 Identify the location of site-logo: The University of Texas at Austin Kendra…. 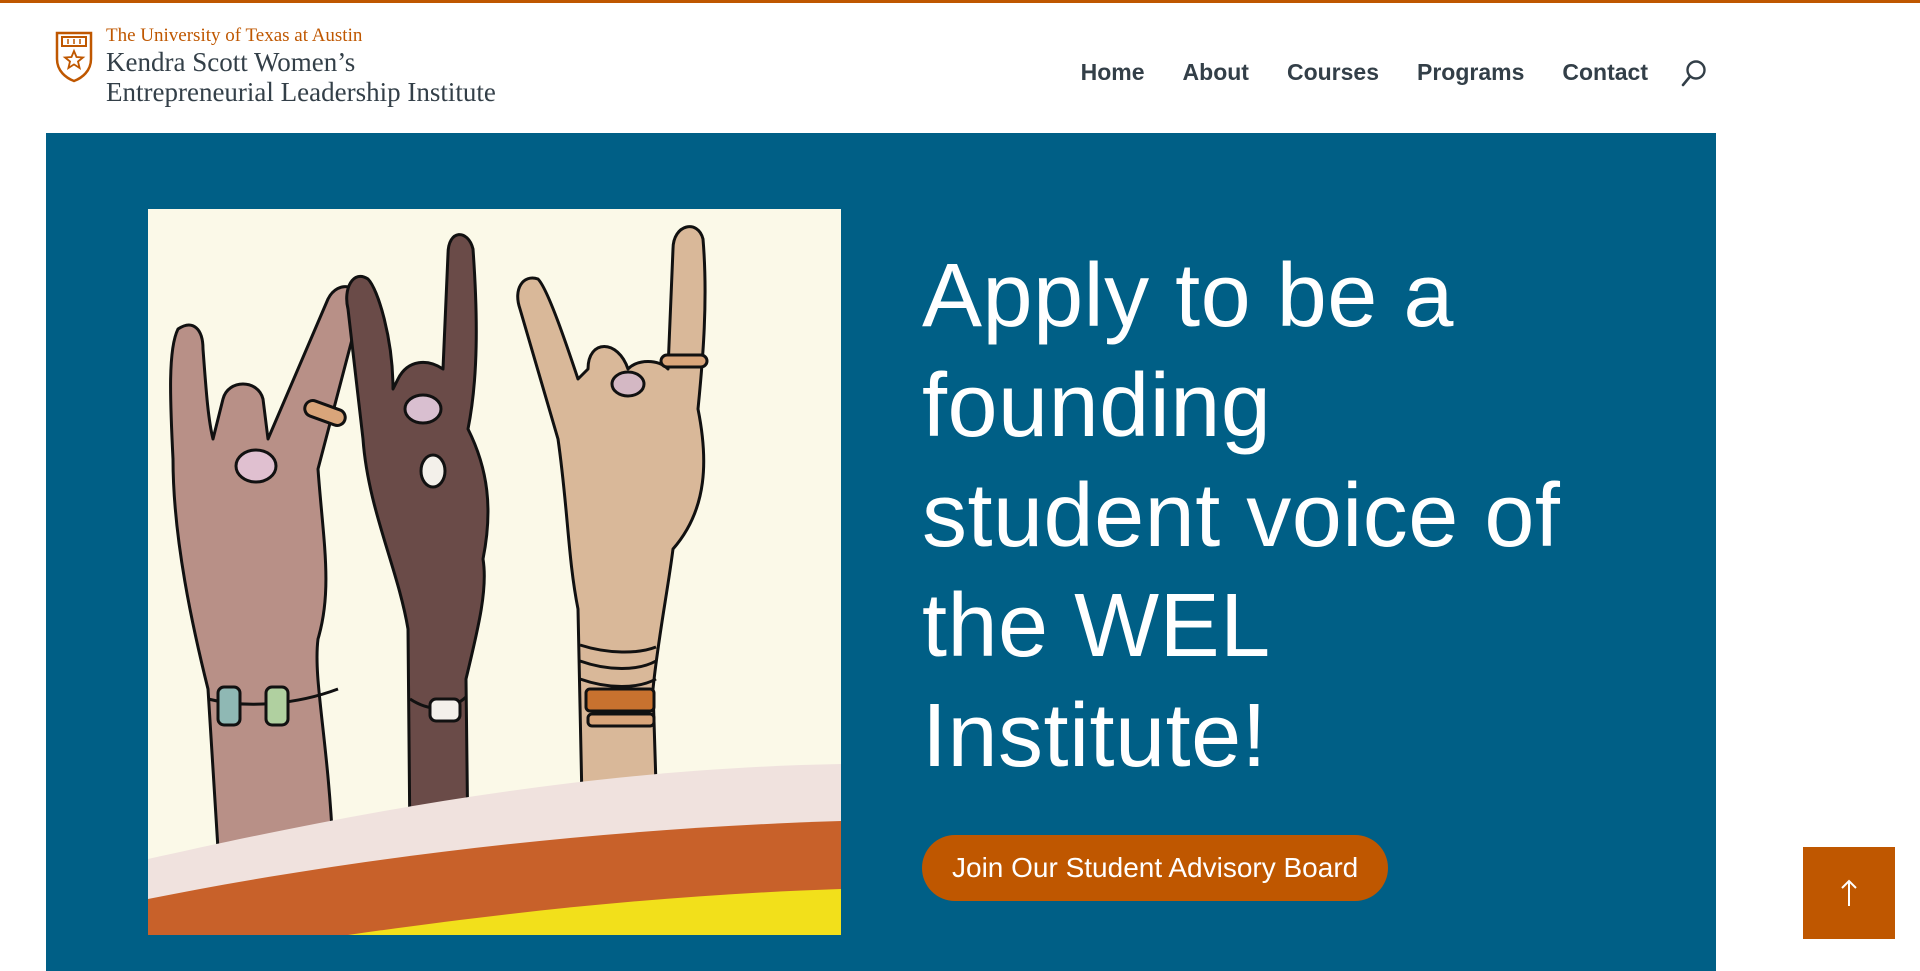
(275, 70).